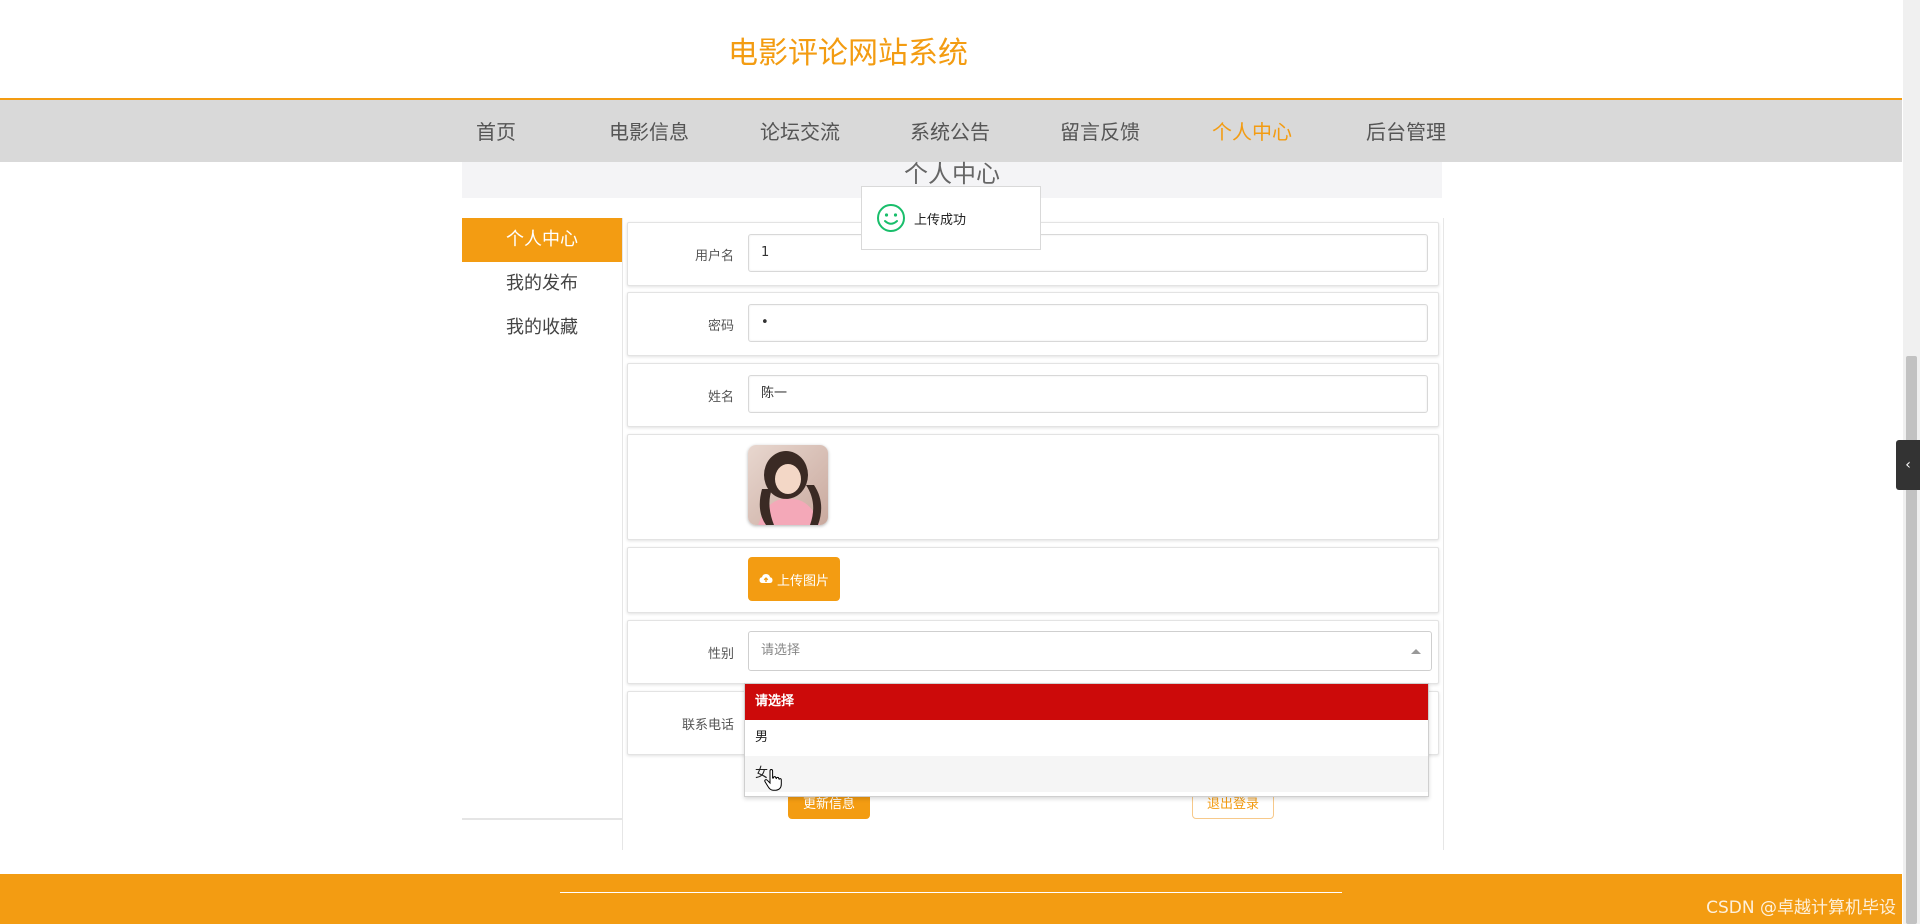 The width and height of the screenshot is (1920, 924). Describe the element at coordinates (542, 519) in the screenshot. I see `left-menu: 个人中心 我的发布 我的收藏` at that location.